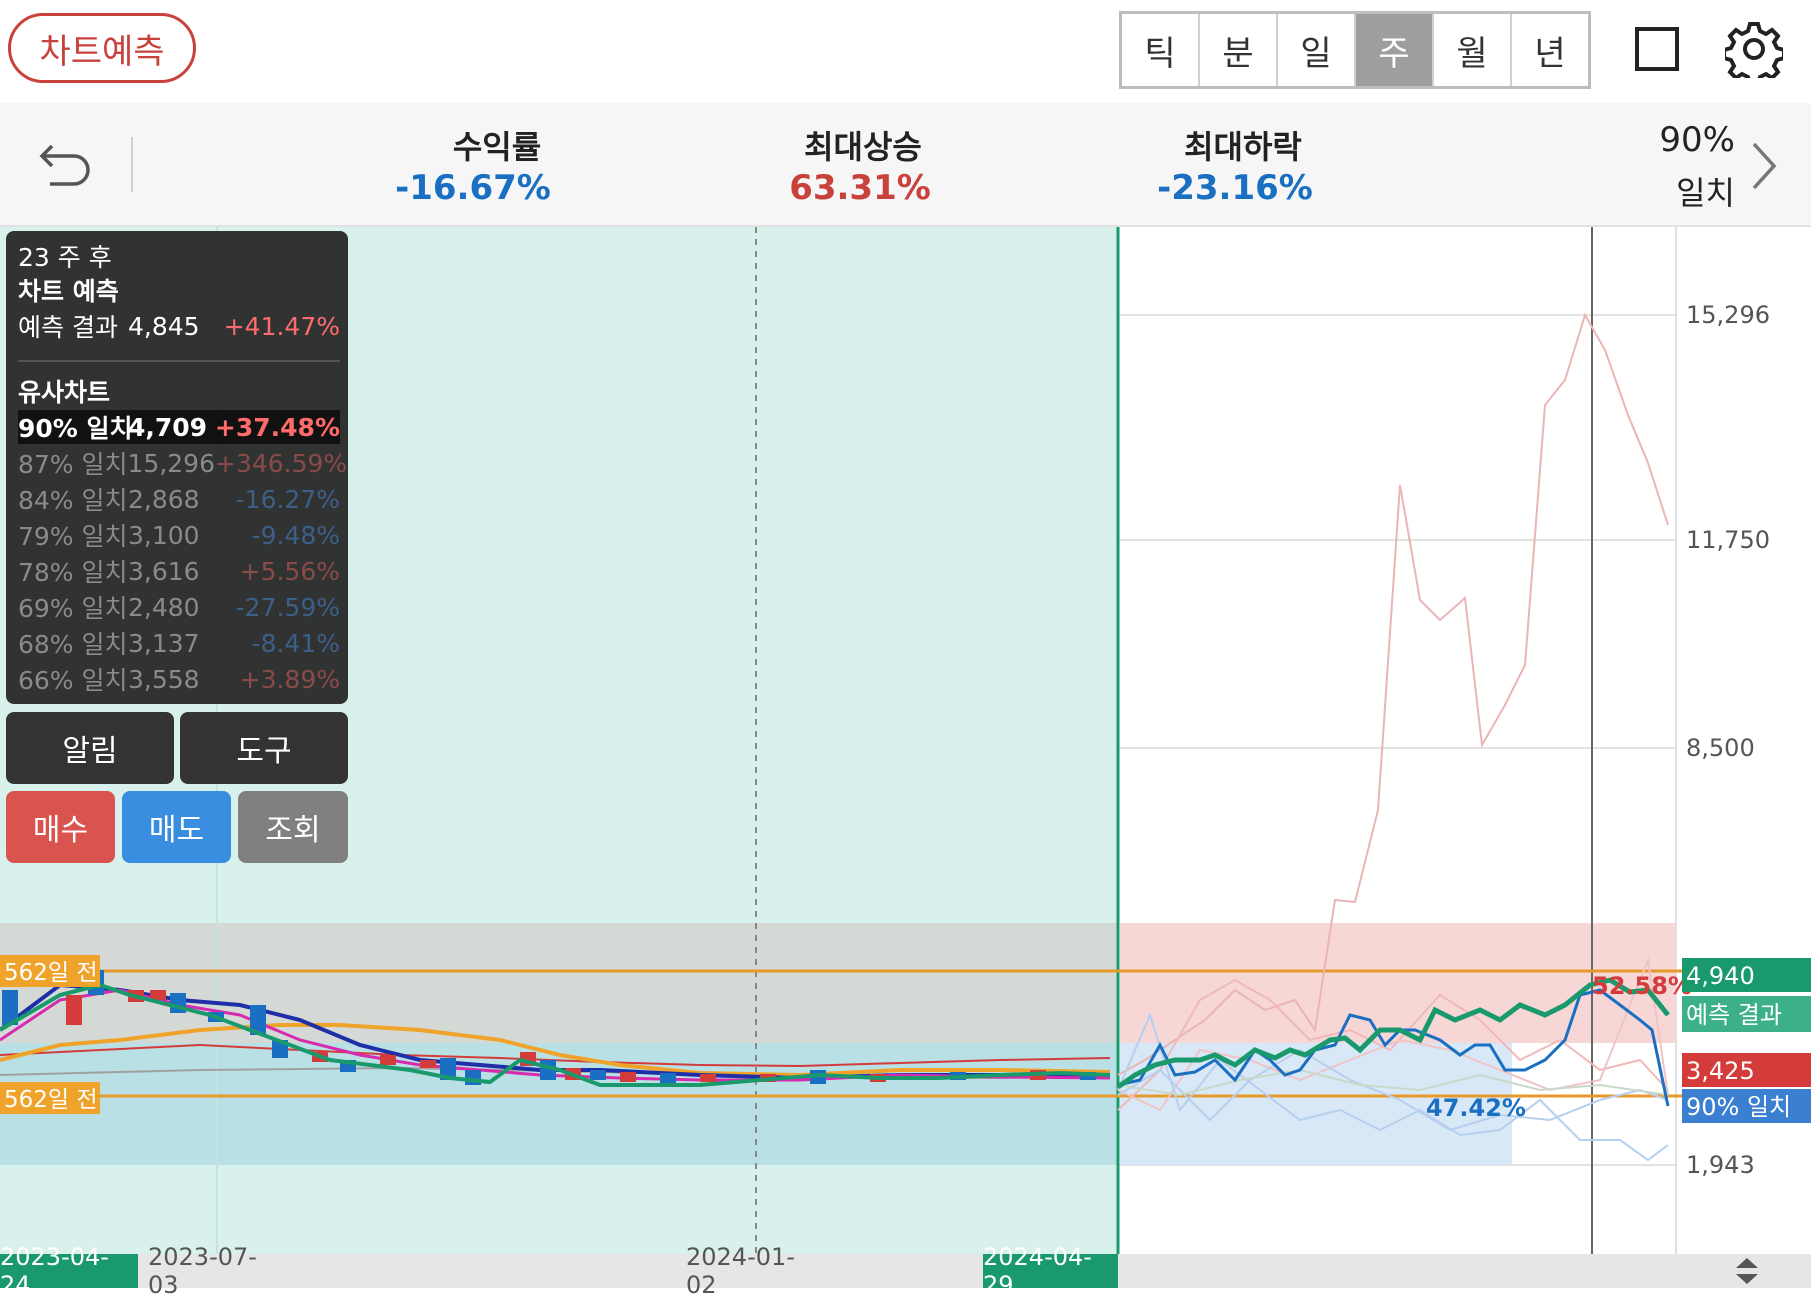 The width and height of the screenshot is (1811, 1299). Describe the element at coordinates (1728, 540) in the screenshot. I see `y-tick-2: 11,750` at that location.